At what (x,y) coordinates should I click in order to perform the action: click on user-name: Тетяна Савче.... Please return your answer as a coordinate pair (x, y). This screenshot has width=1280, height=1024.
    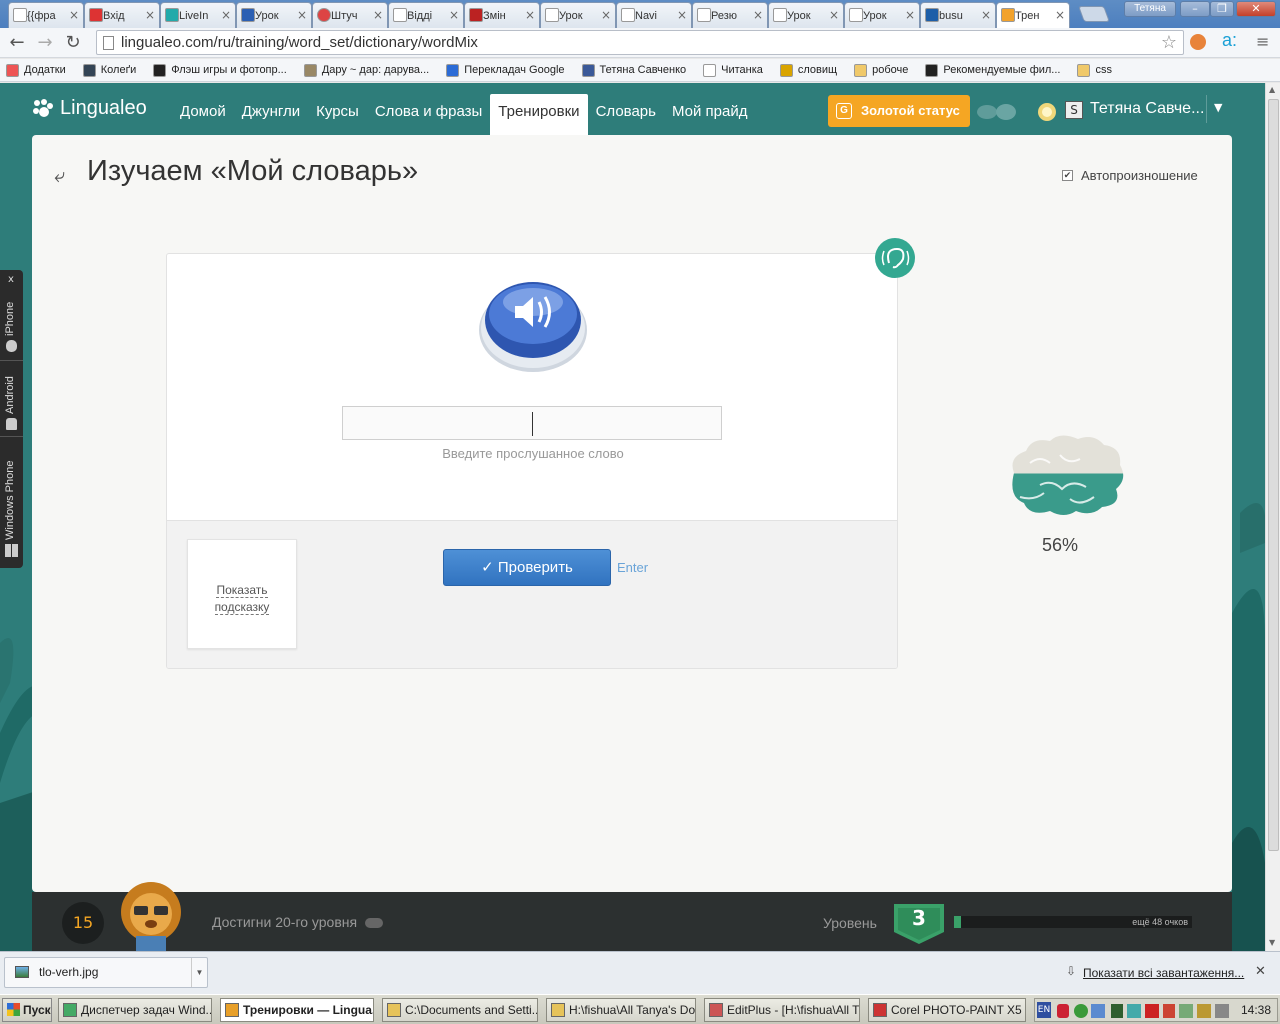
    Looking at the image, I should click on (1147, 109).